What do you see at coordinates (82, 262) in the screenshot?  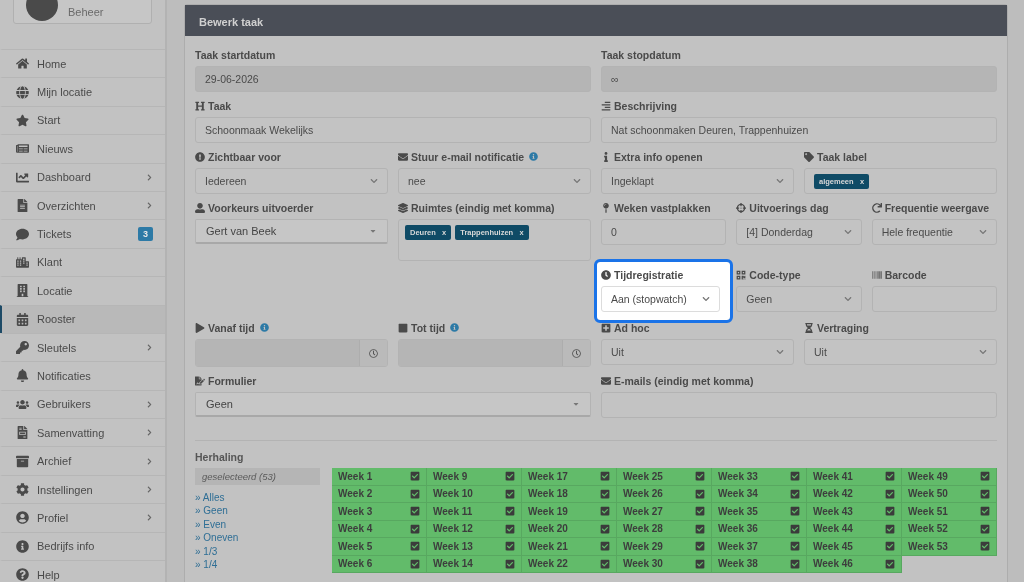 I see `sidebar-item: Klant` at bounding box center [82, 262].